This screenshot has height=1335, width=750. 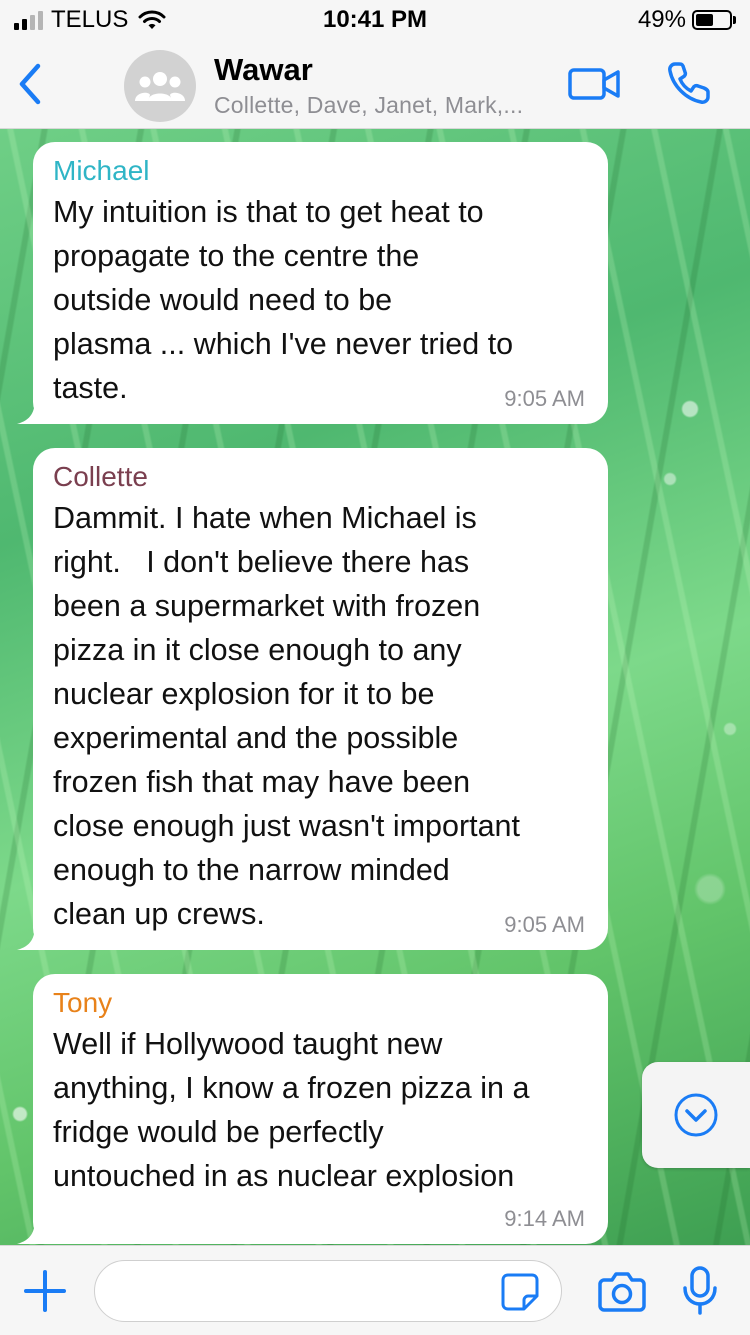 What do you see at coordinates (661, 19) in the screenshot?
I see `battery-percent: 49%` at bounding box center [661, 19].